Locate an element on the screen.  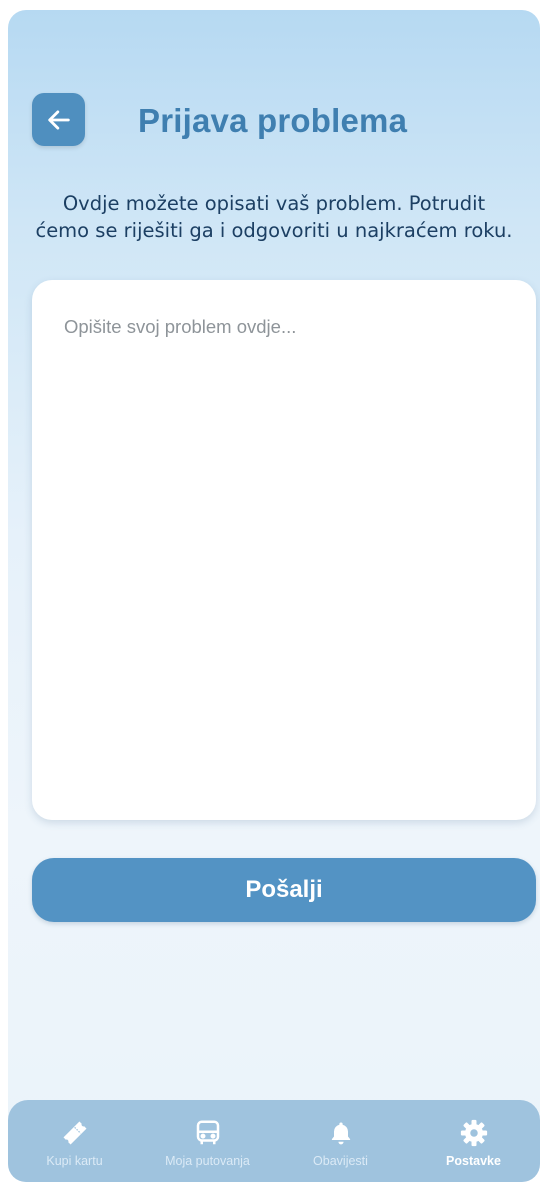
page-title: Prijava problema is located at coordinates (273, 120).